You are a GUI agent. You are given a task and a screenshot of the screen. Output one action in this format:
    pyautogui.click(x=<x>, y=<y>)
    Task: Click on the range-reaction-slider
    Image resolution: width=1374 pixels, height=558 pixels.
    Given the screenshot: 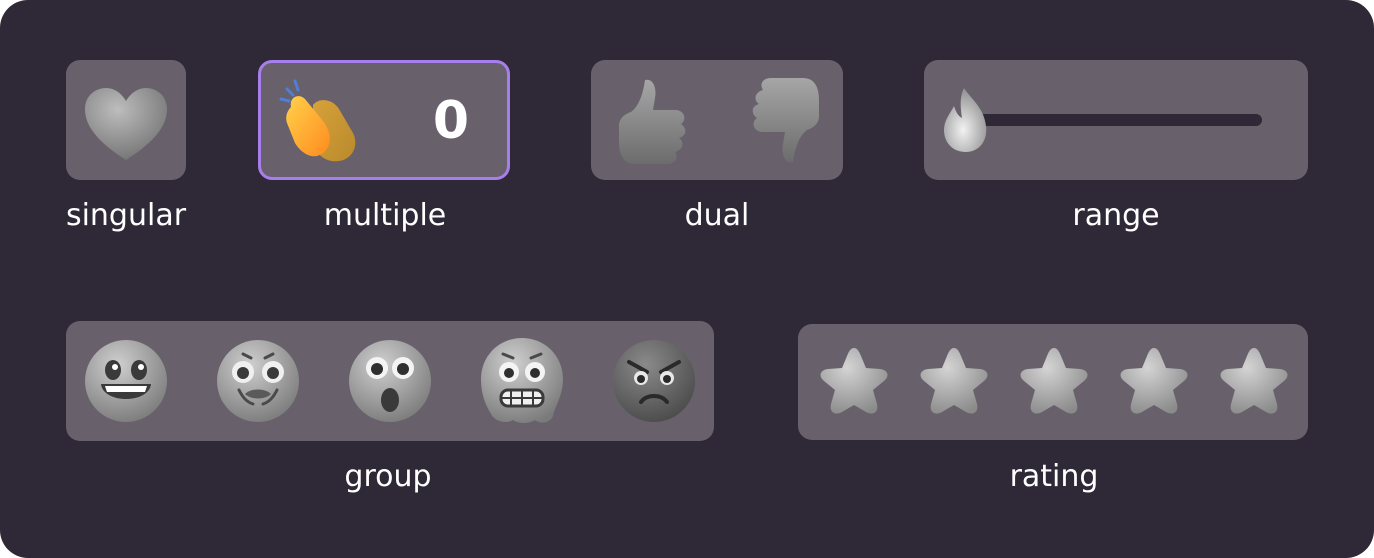 What is the action you would take?
    pyautogui.click(x=1116, y=120)
    